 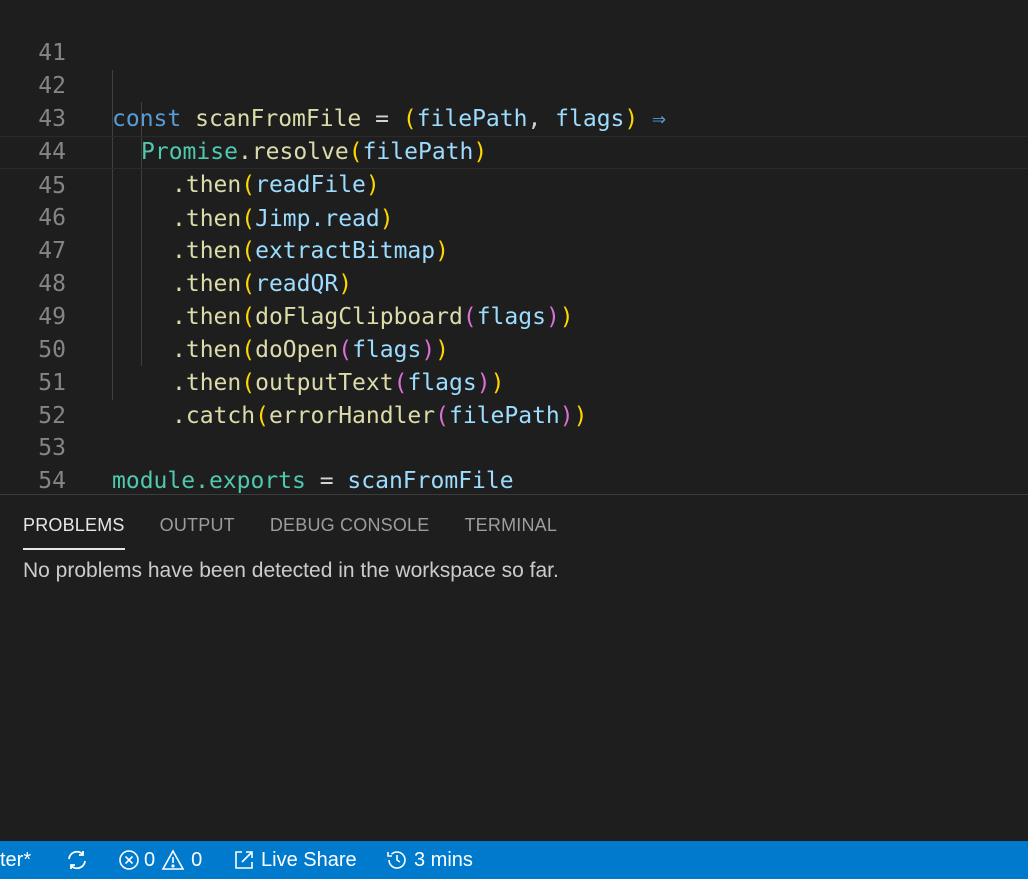 I want to click on branch-name: ter*, so click(x=16, y=860).